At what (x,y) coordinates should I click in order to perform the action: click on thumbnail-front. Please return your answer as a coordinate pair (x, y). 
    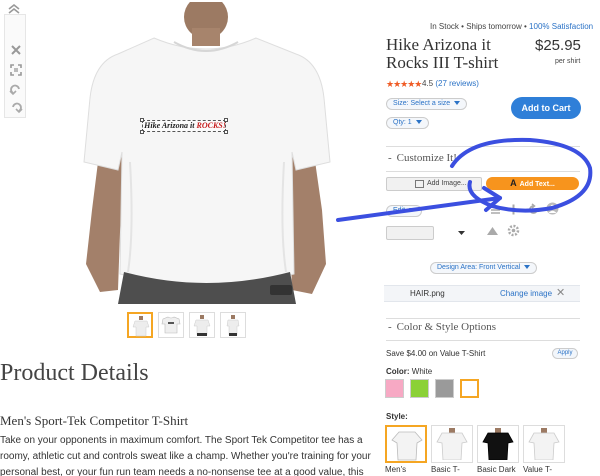
    Looking at the image, I should click on (140, 325).